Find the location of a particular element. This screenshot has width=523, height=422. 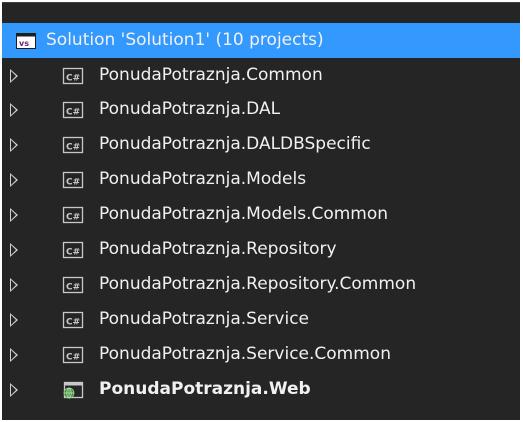

project-row: C# PonudaPotraznja.Service is located at coordinates (261, 319).